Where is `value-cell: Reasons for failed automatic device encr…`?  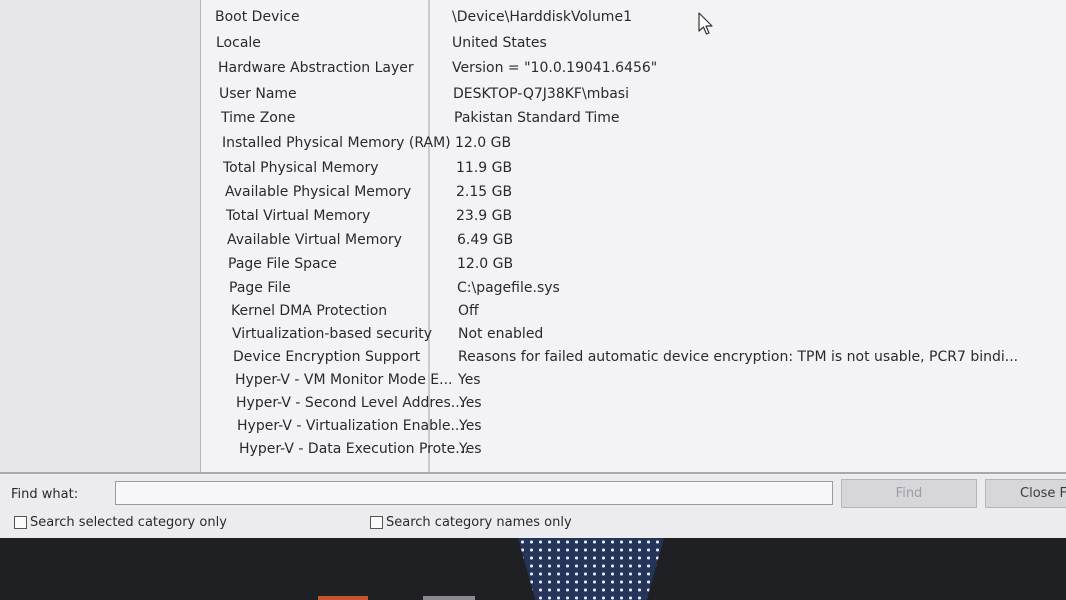
value-cell: Reasons for failed automatic device encr… is located at coordinates (738, 357).